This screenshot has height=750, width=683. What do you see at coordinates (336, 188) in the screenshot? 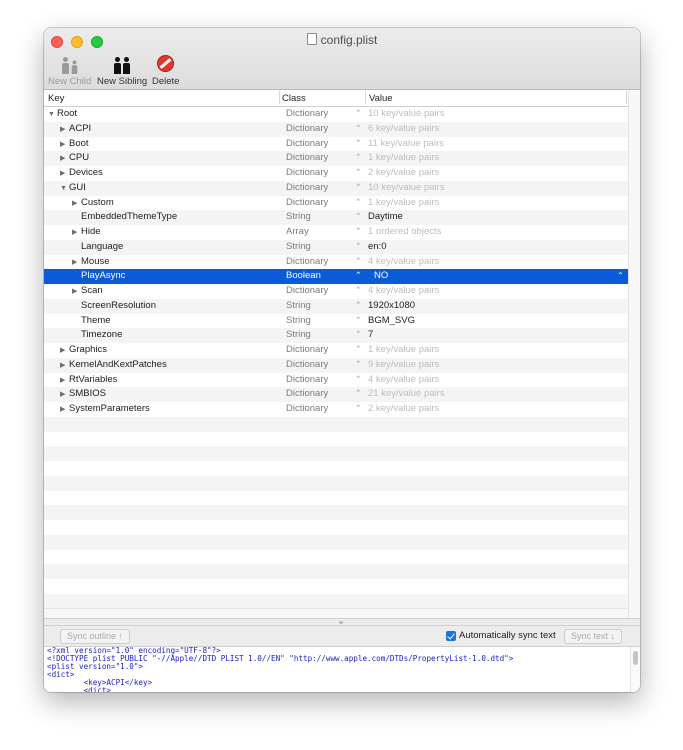
I see `outline-row: ▼ GUI Dictionary ⌃ 10 key/value pairs` at bounding box center [336, 188].